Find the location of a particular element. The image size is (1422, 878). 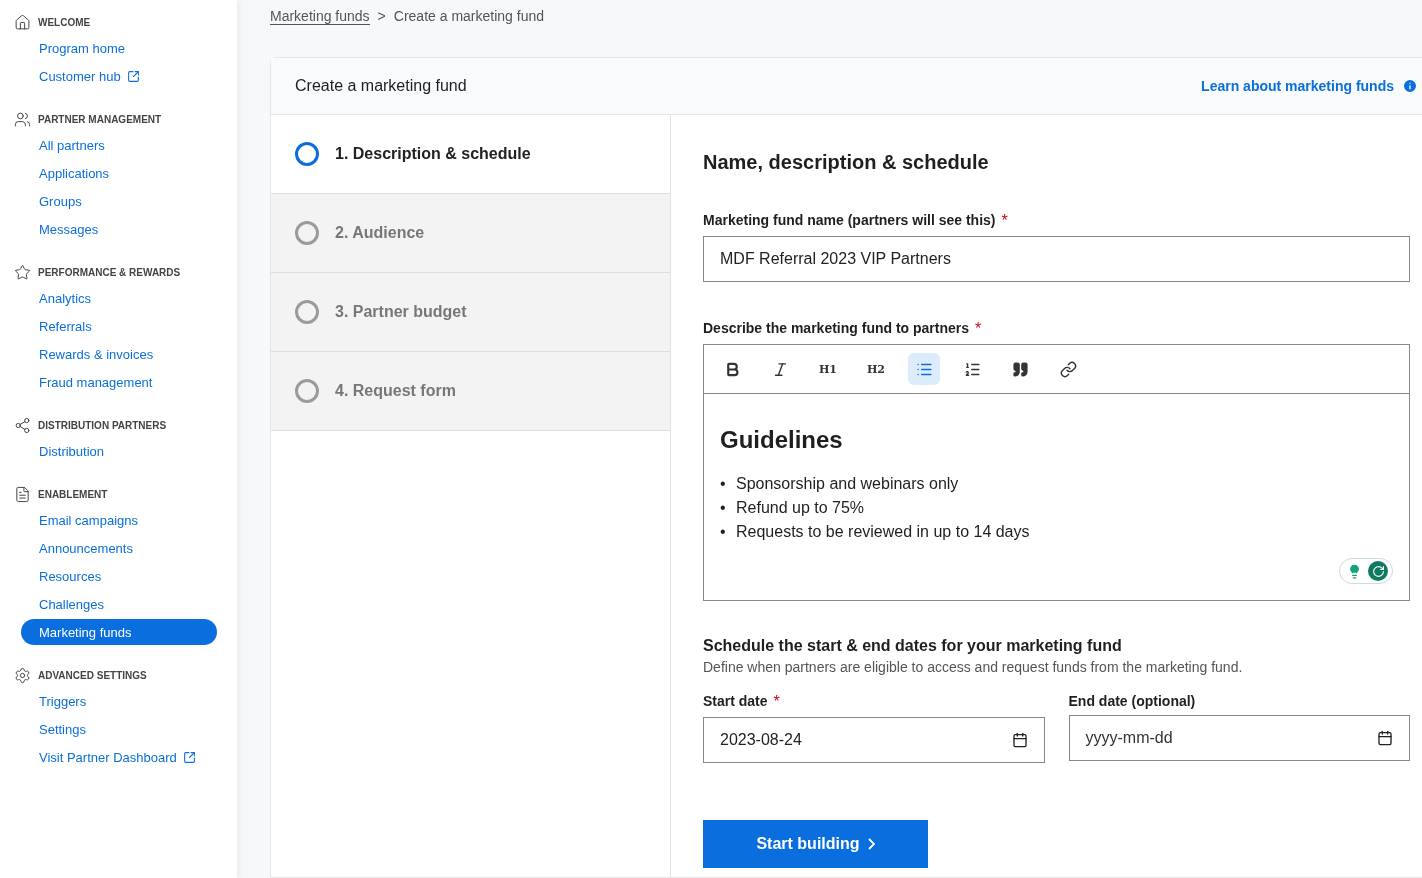

house-icon is located at coordinates (22, 22).